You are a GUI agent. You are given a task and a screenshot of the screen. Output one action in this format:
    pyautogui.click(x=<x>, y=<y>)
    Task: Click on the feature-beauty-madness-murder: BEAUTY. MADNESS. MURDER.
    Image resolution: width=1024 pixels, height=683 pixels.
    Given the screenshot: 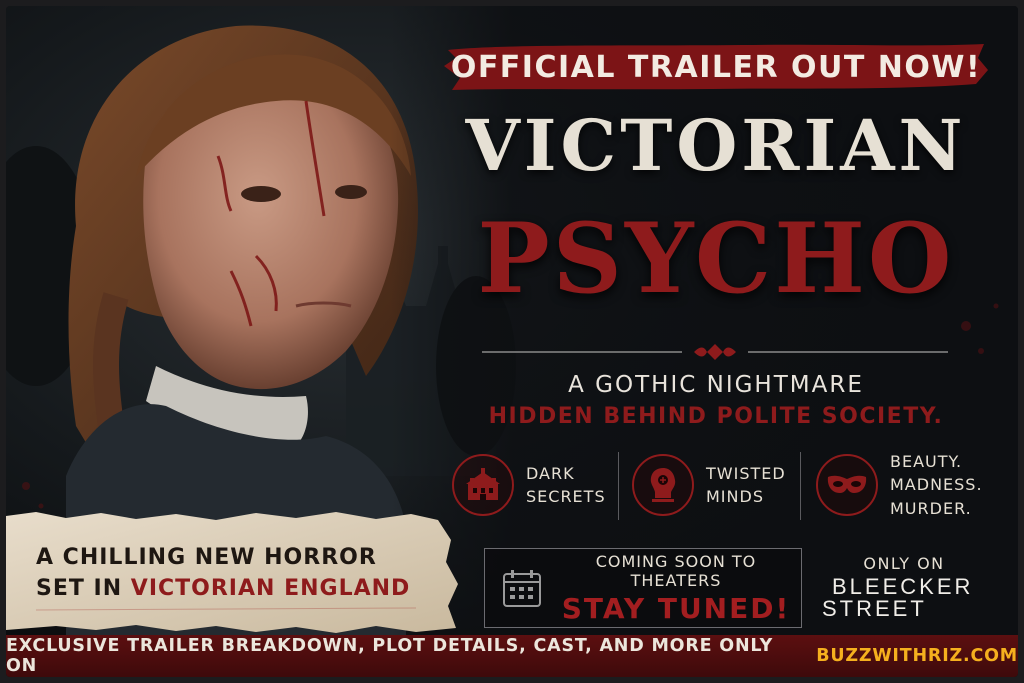 What is the action you would take?
    pyautogui.click(x=899, y=485)
    